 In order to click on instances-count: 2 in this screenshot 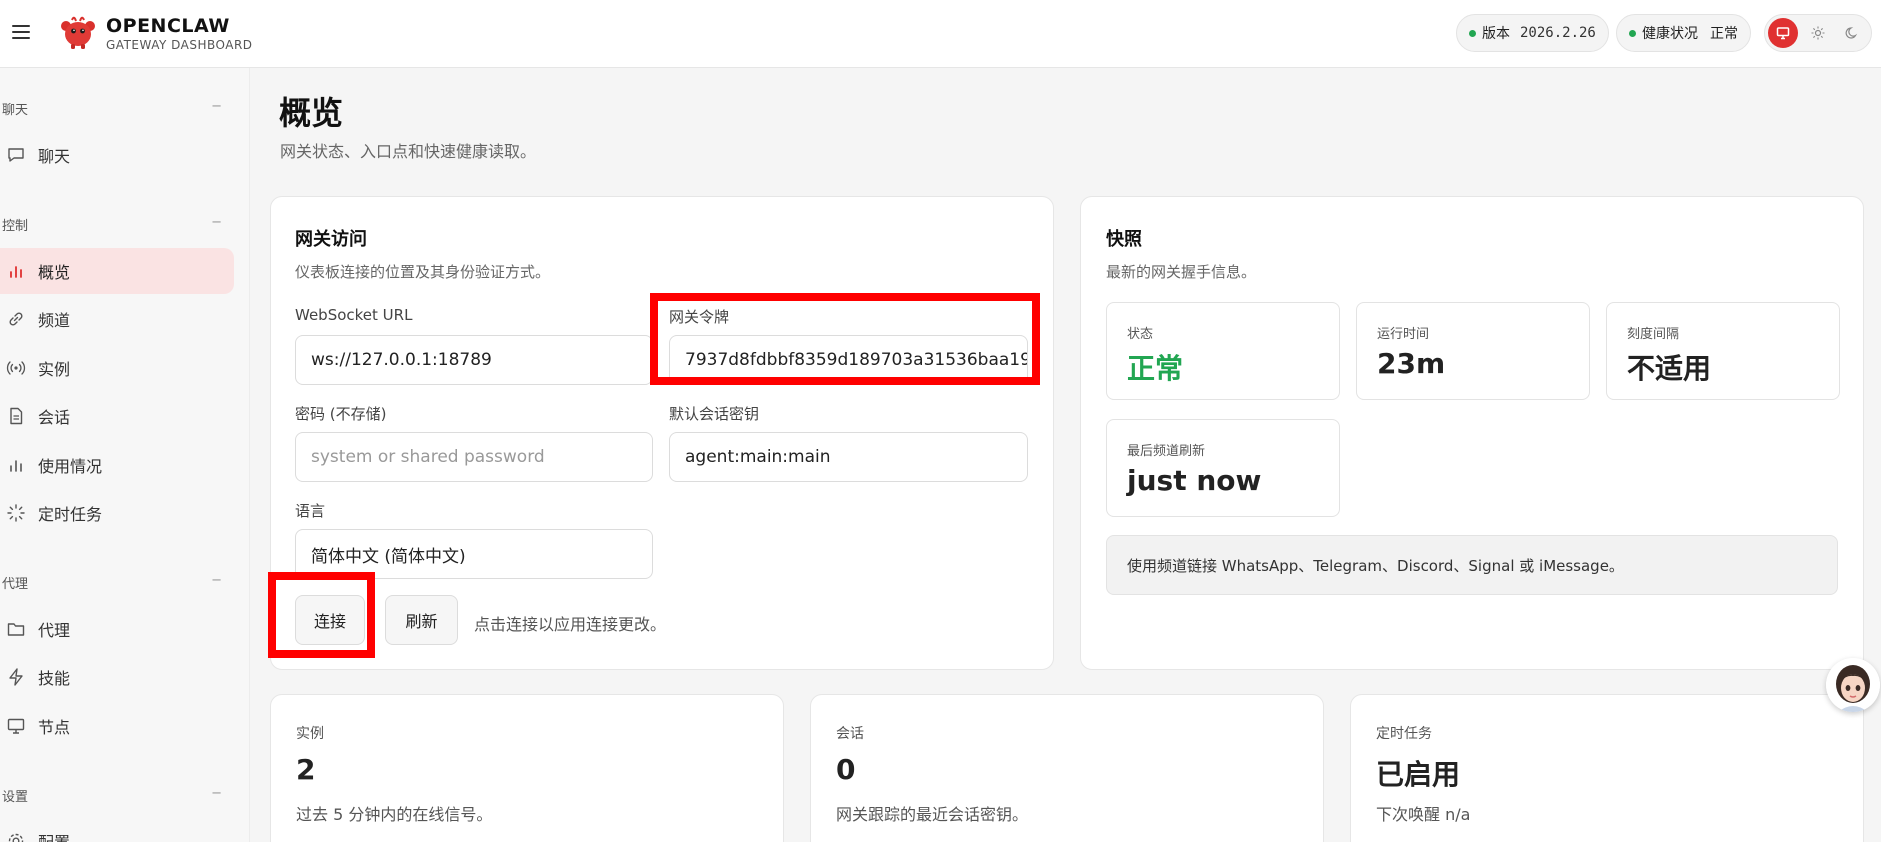, I will do `click(306, 769)`.